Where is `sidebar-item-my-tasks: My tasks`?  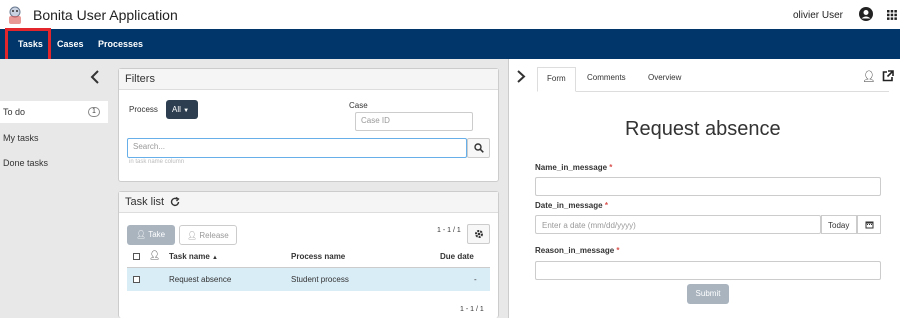
sidebar-item-my-tasks: My tasks is located at coordinates (54, 138).